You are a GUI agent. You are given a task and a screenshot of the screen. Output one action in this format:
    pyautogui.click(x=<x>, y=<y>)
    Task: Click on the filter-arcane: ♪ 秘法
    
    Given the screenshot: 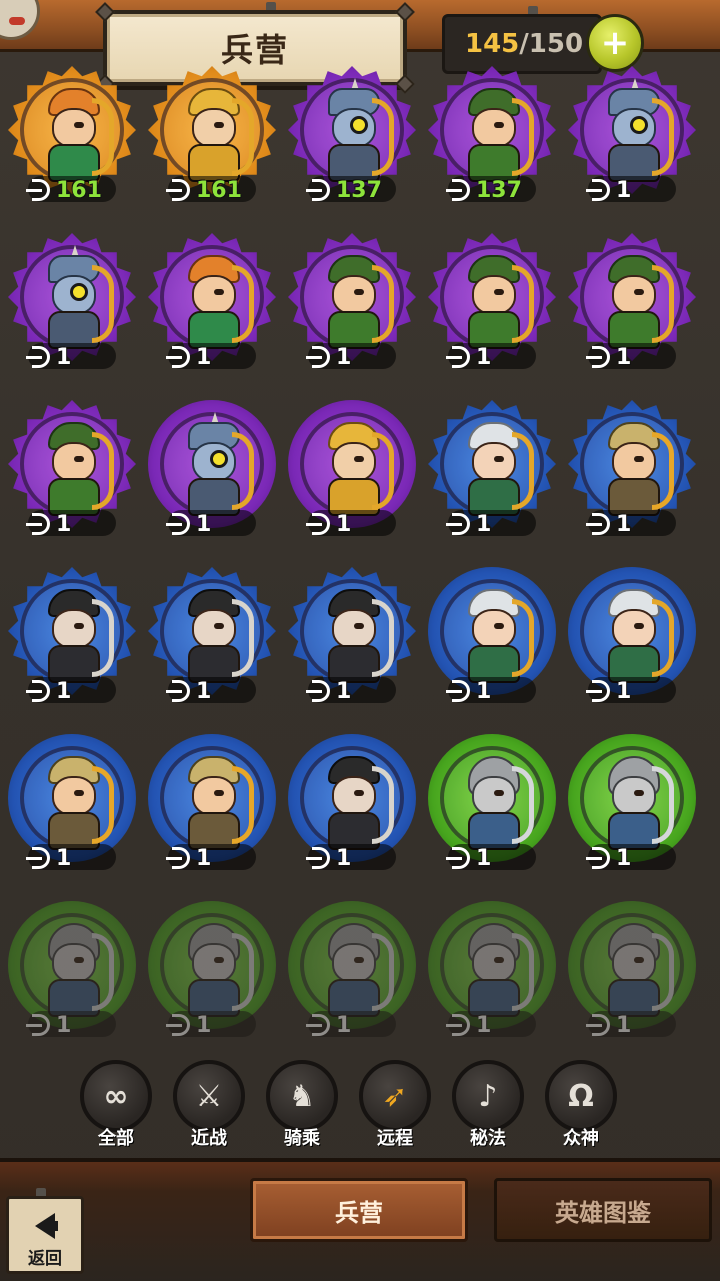 What is the action you would take?
    pyautogui.click(x=489, y=1106)
    